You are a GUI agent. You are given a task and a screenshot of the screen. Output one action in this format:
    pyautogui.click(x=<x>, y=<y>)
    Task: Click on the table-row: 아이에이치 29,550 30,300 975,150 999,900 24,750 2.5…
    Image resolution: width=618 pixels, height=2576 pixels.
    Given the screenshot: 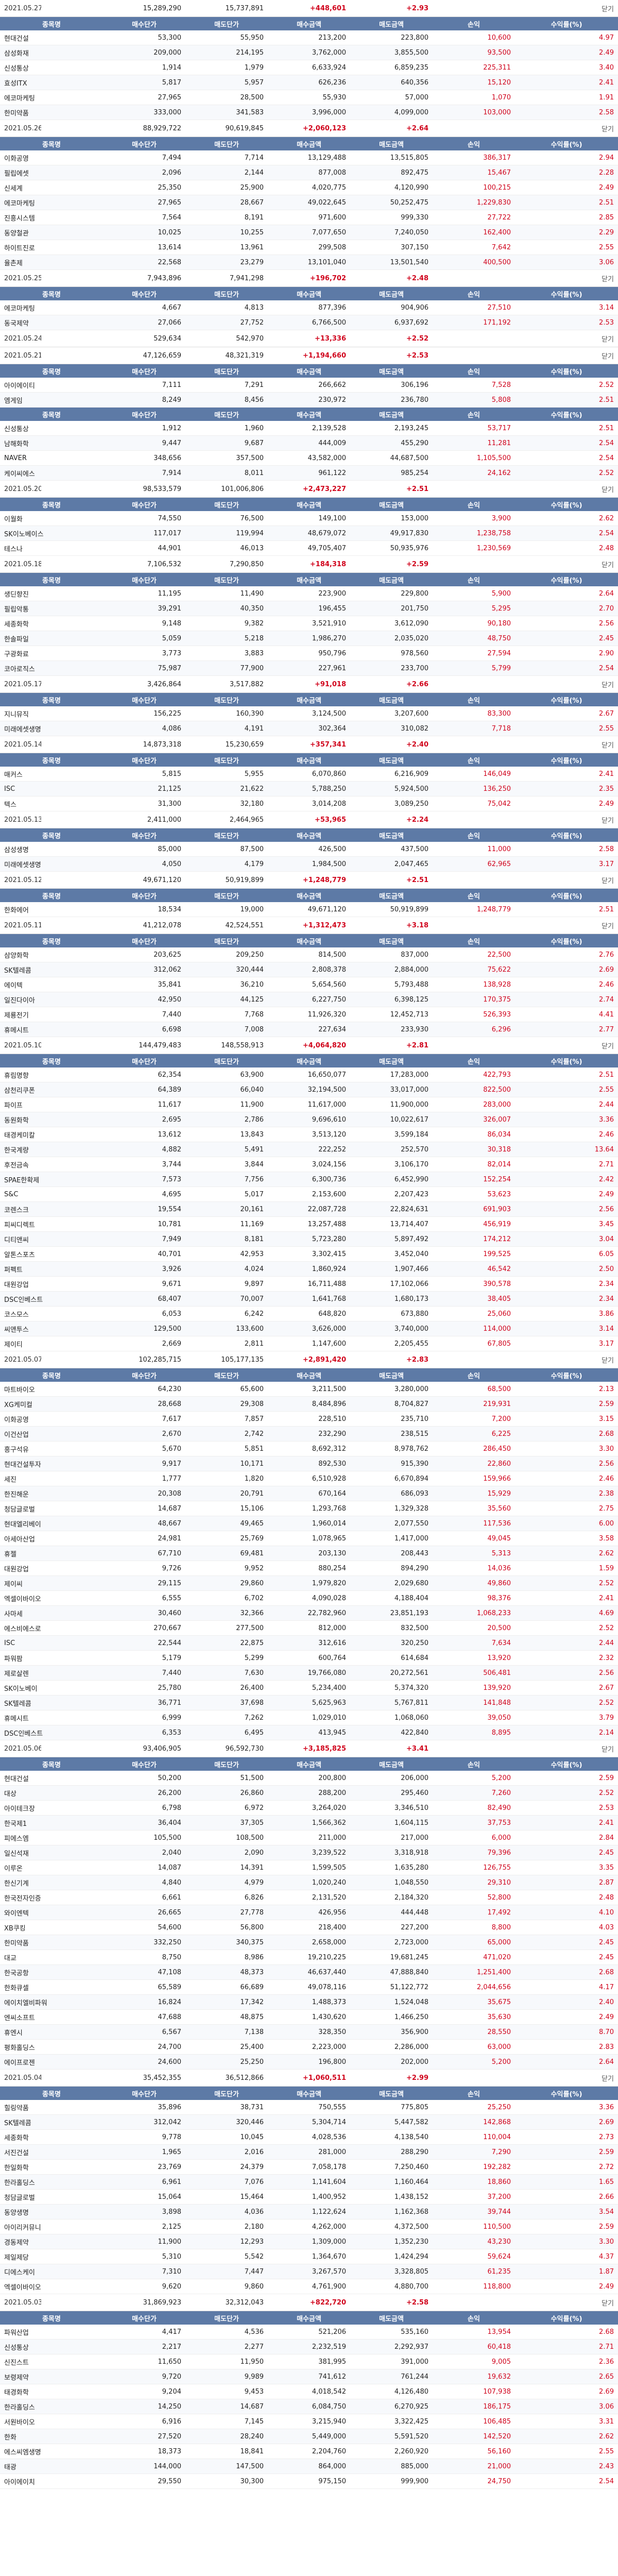 What is the action you would take?
    pyautogui.click(x=309, y=2481)
    